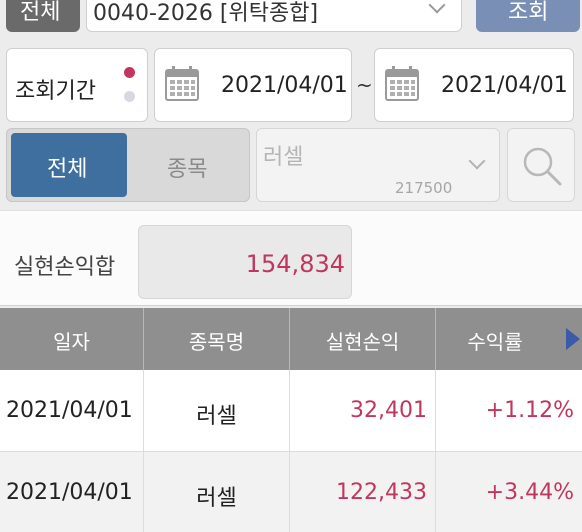 The height and width of the screenshot is (532, 582). What do you see at coordinates (363, 492) in the screenshot?
I see `cell-realized-pnl: 122,433` at bounding box center [363, 492].